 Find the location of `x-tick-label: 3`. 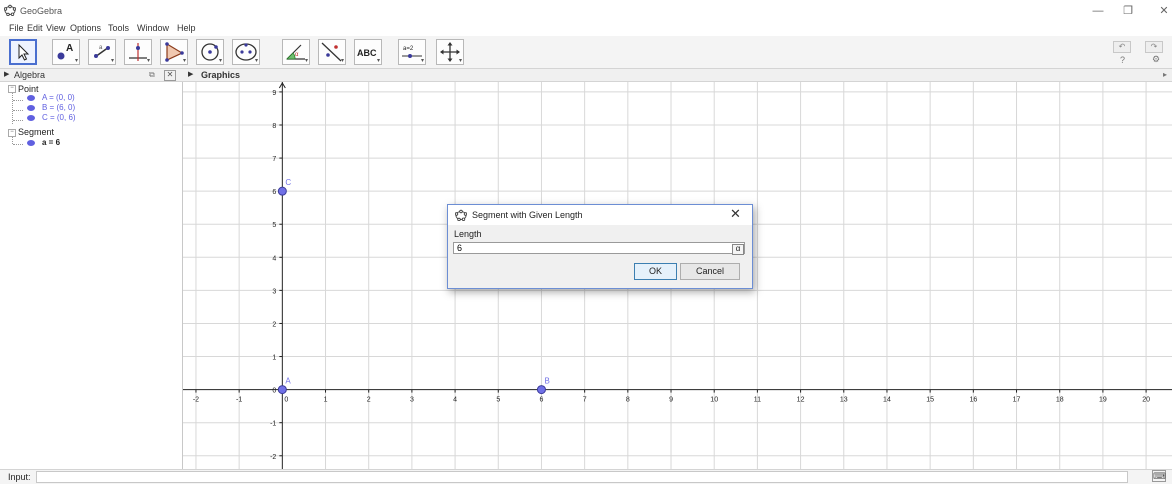

x-tick-label: 3 is located at coordinates (412, 400).